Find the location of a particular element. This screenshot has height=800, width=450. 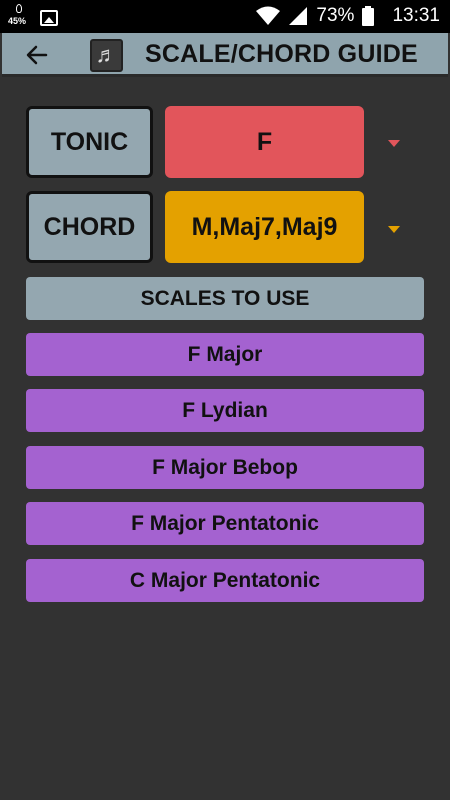

battery-percent: 73% is located at coordinates (335, 15).